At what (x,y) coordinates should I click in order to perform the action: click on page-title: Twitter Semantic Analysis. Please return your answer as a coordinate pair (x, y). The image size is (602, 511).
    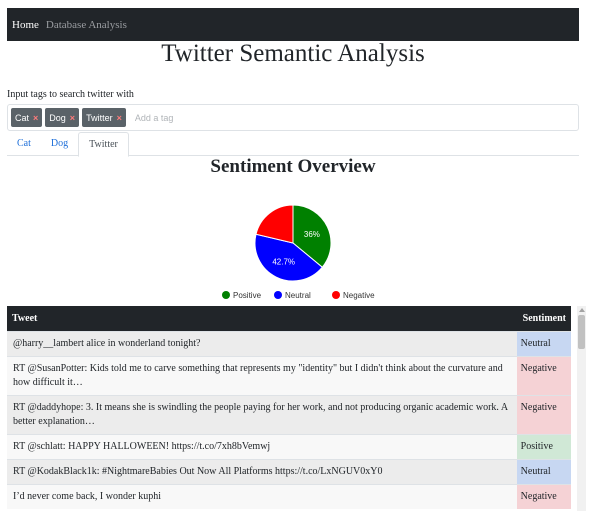
    Looking at the image, I should click on (293, 53).